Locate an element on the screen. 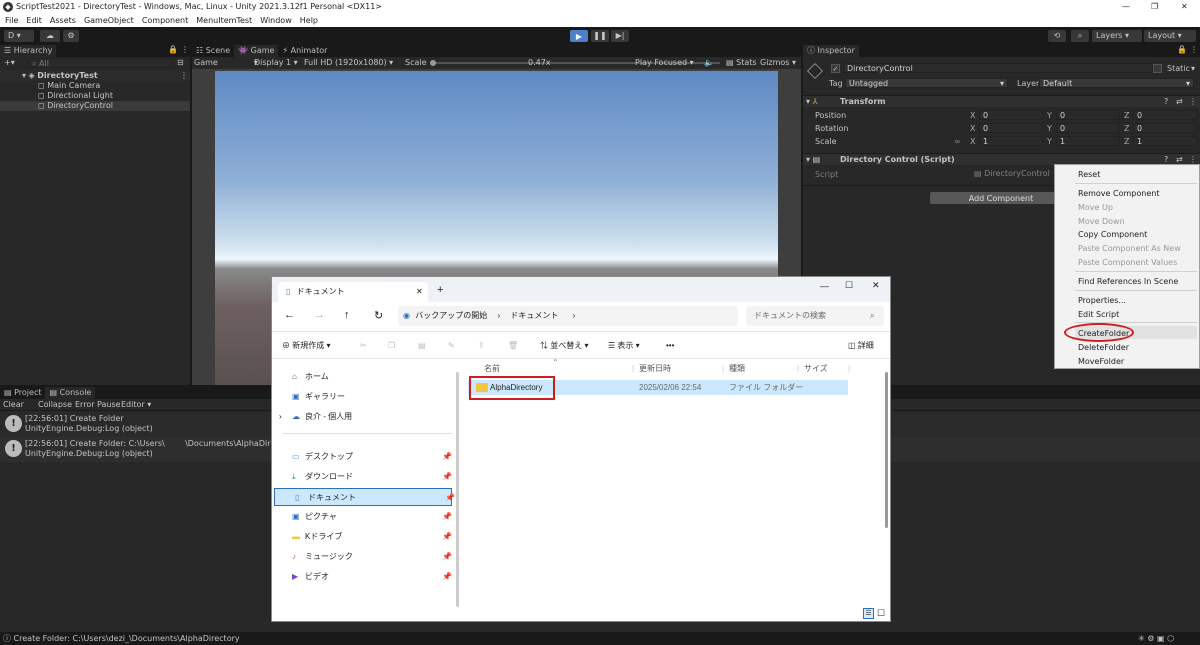  menu-item: File is located at coordinates (11, 20).